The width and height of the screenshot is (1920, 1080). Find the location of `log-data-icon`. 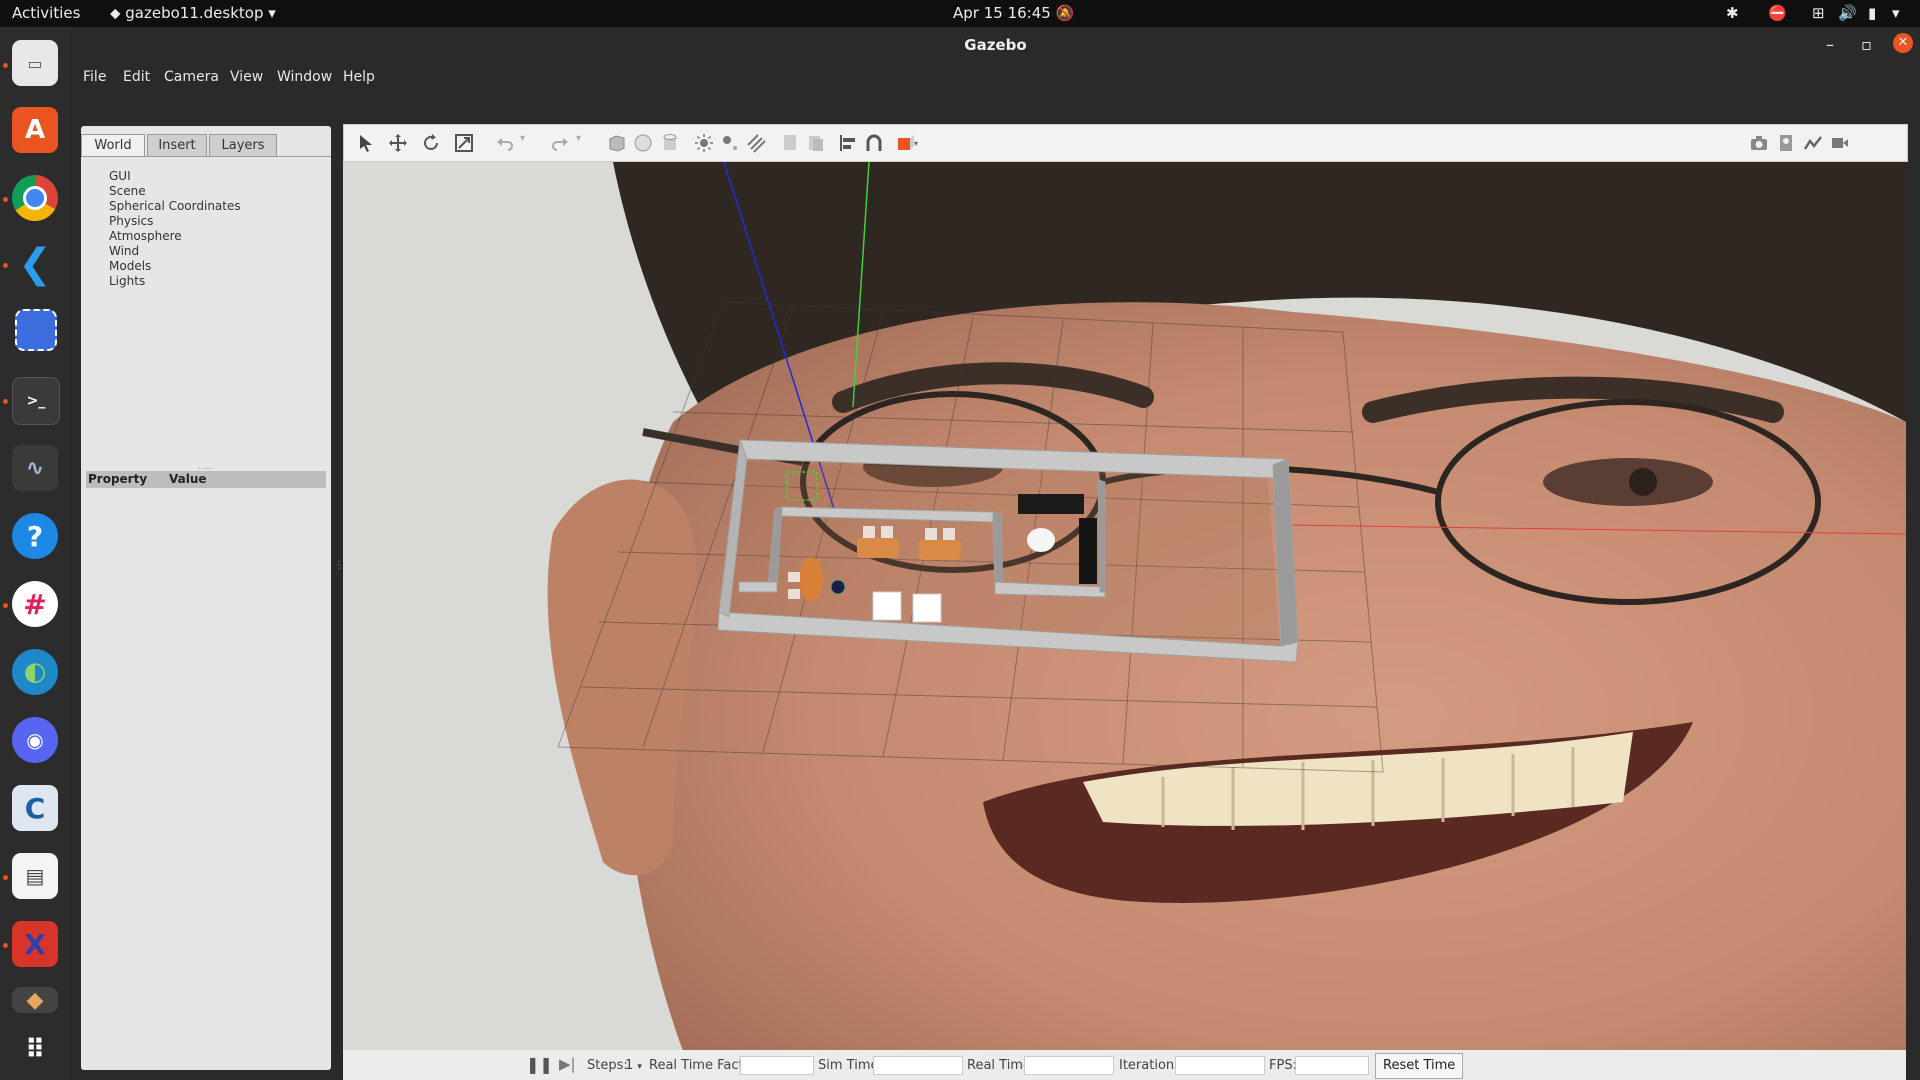

log-data-icon is located at coordinates (1786, 143).